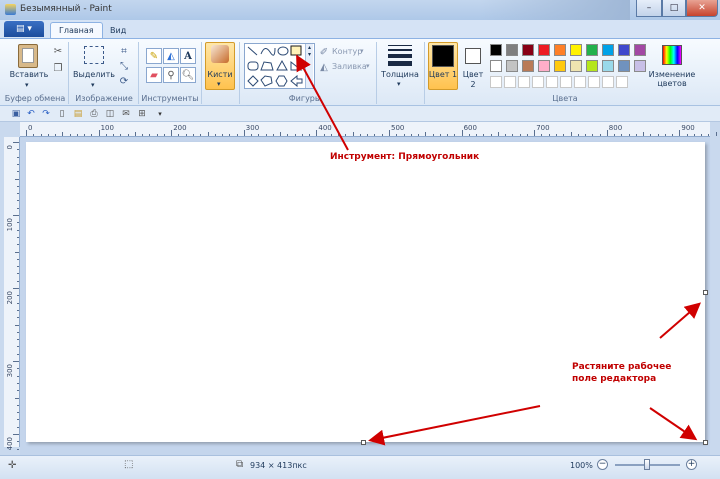  What do you see at coordinates (680, 320) in the screenshot?
I see `arrow-to-right-handle` at bounding box center [680, 320].